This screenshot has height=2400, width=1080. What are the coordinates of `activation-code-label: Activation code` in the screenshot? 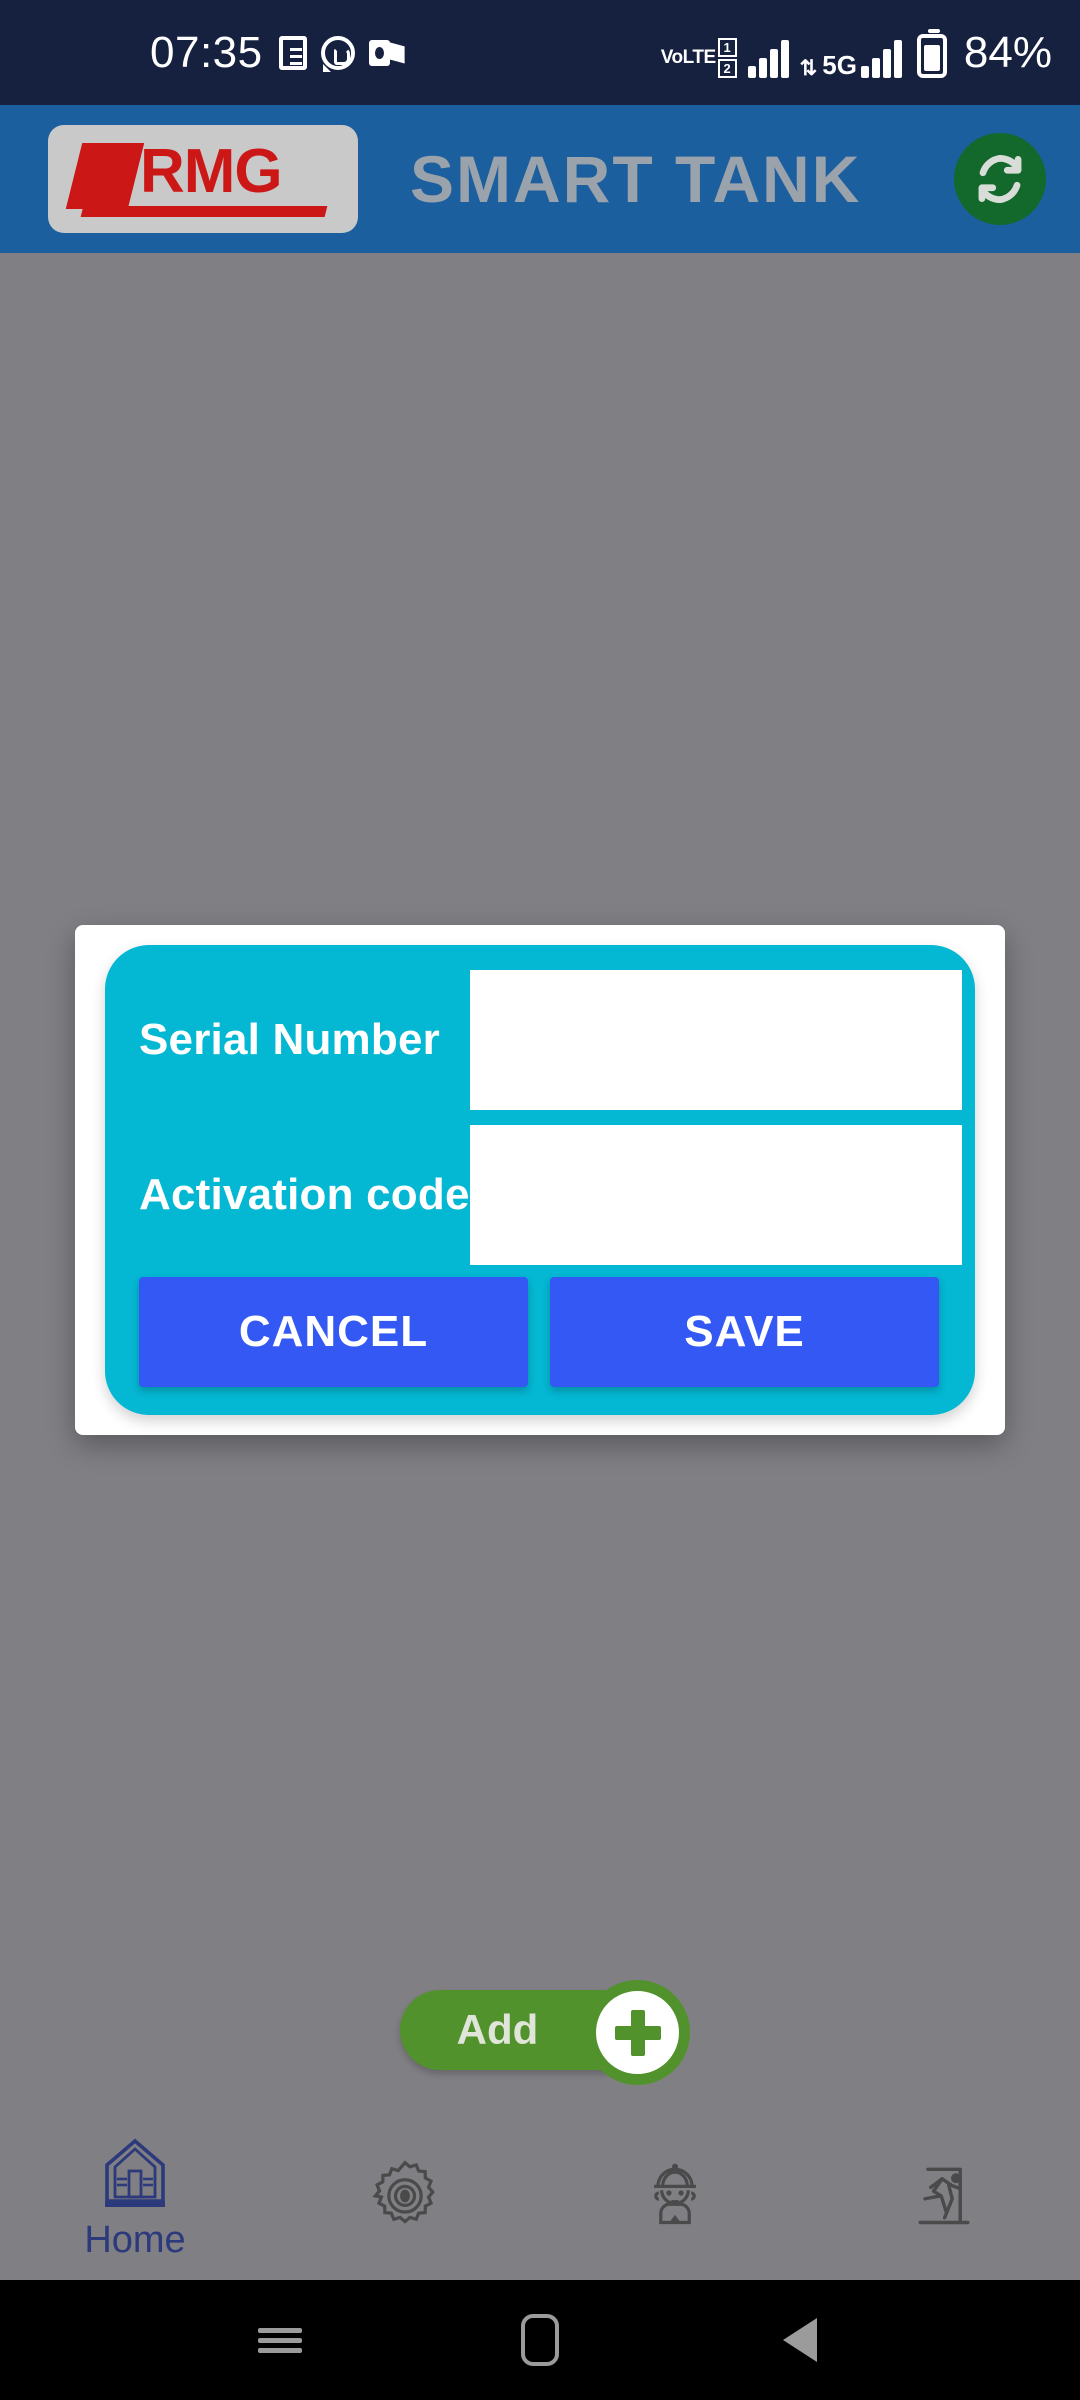 It's located at (304, 1194).